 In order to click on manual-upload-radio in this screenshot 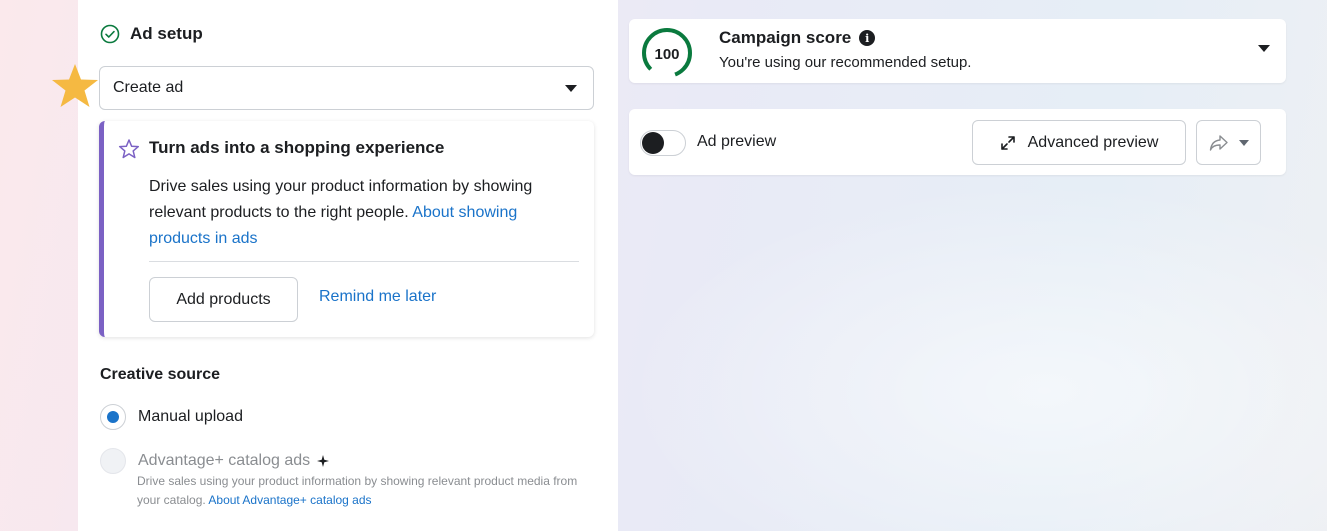, I will do `click(113, 417)`.